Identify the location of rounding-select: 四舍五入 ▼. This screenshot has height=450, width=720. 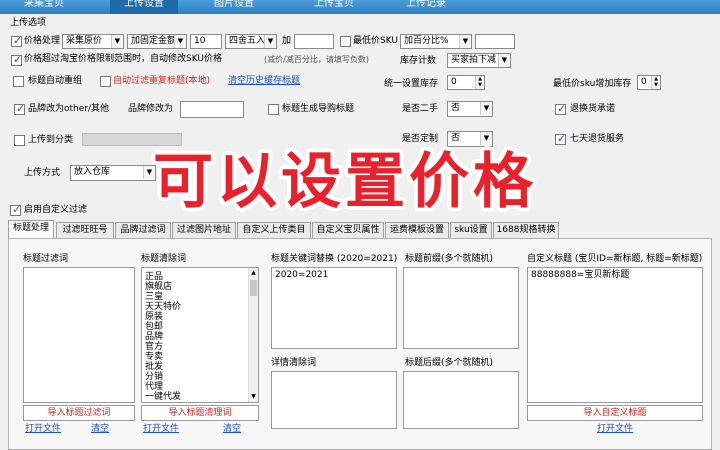
(251, 41).